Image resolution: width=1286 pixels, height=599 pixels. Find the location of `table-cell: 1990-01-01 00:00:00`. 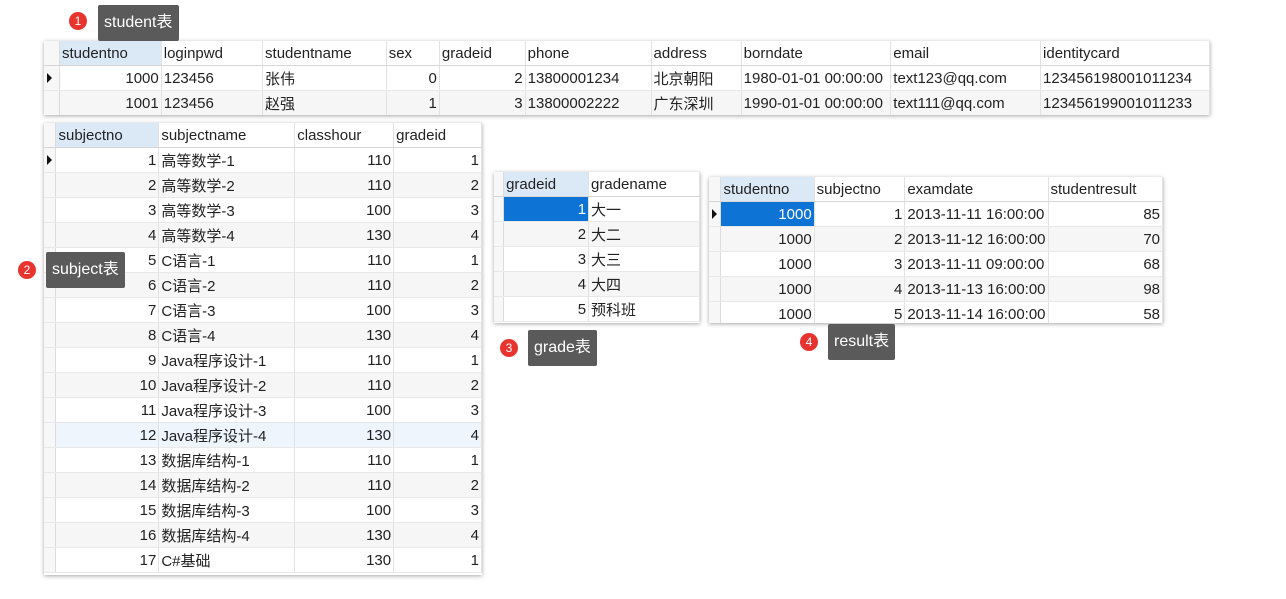

table-cell: 1990-01-01 00:00:00 is located at coordinates (816, 102).